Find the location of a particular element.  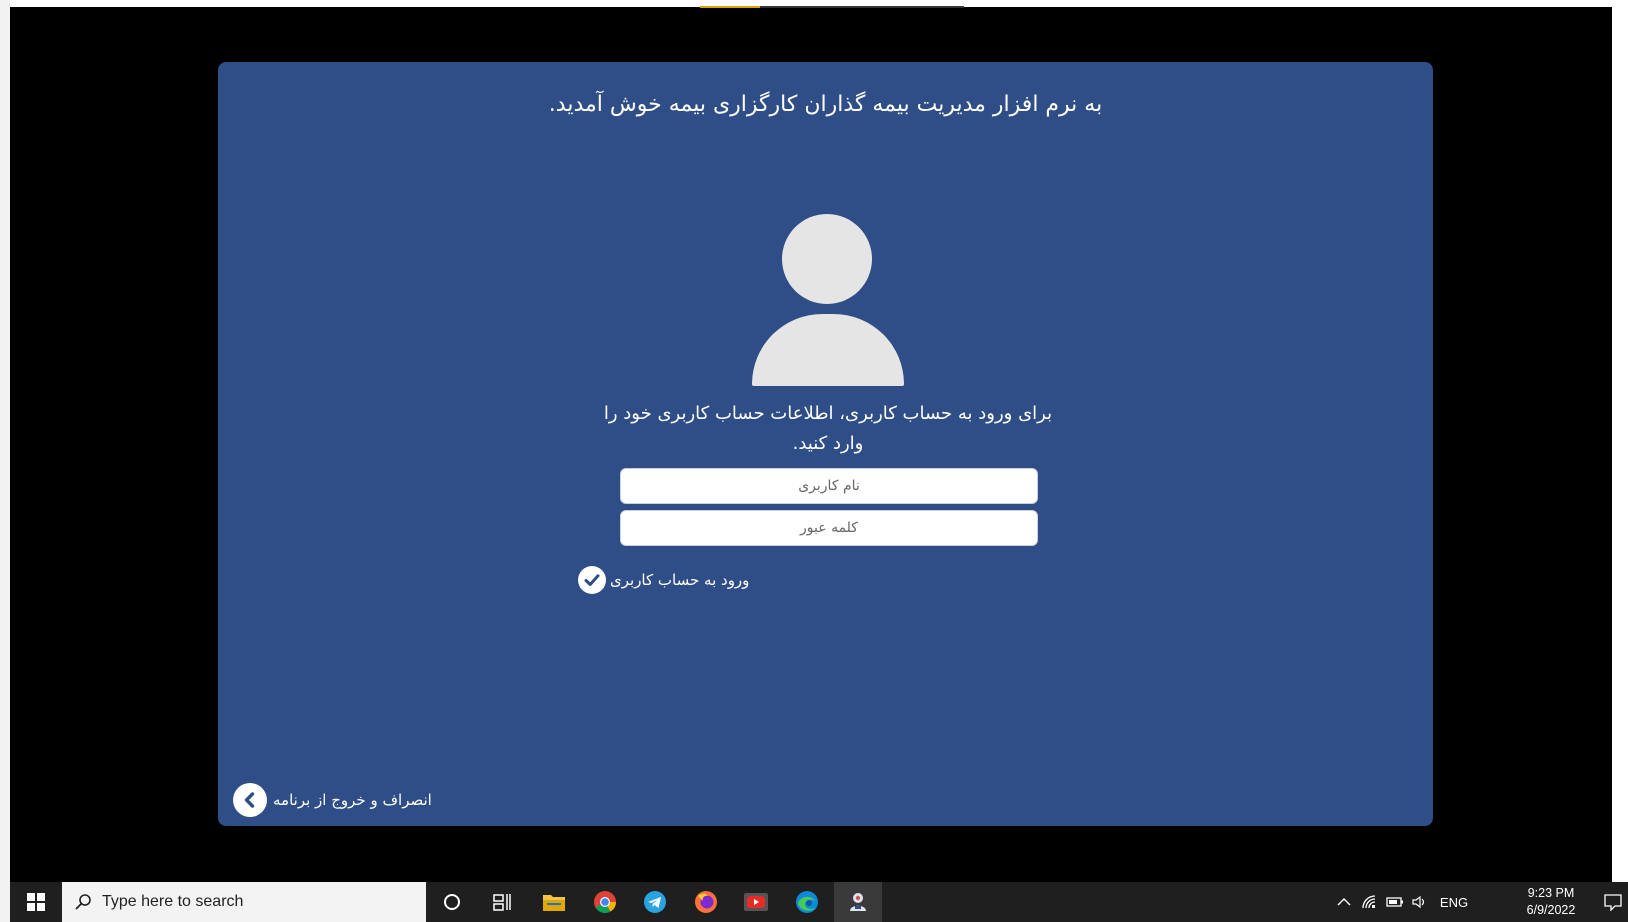

chevron-left-icon is located at coordinates (250, 800).